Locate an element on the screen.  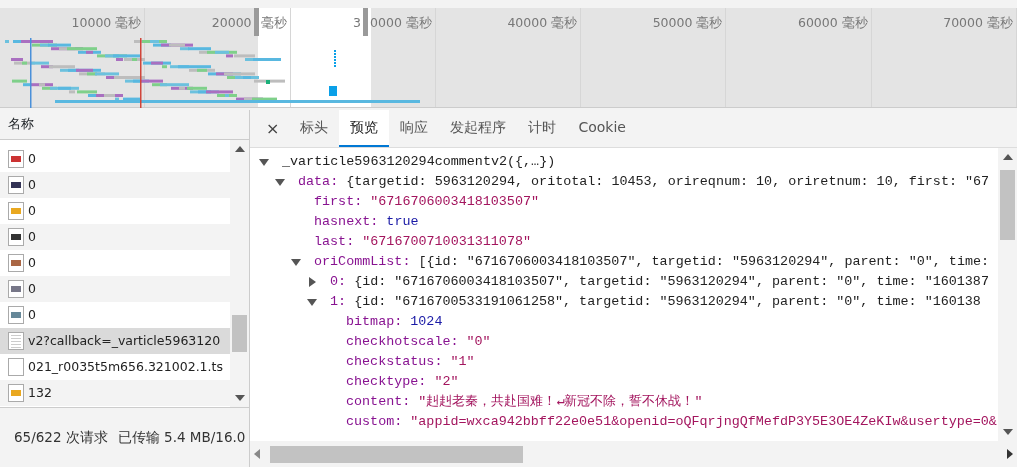
request-row: v2?callback=_varticle5963120 is located at coordinates (115, 341).